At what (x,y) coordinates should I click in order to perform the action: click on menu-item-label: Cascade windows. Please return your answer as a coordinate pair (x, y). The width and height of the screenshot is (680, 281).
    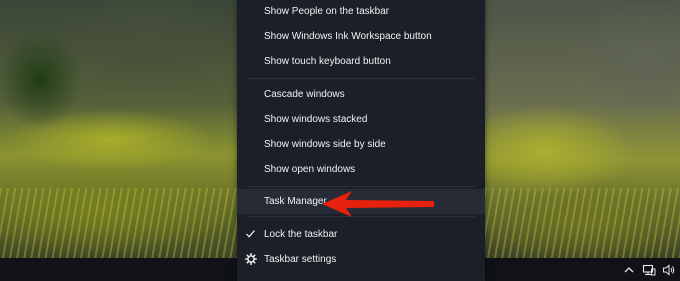
    Looking at the image, I should click on (304, 94).